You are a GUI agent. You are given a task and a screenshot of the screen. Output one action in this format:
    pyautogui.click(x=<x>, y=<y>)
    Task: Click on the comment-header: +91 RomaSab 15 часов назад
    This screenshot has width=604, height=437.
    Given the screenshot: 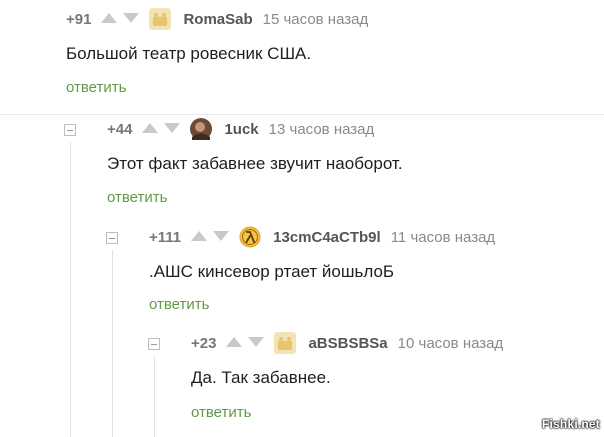 What is the action you would take?
    pyautogui.click(x=217, y=19)
    